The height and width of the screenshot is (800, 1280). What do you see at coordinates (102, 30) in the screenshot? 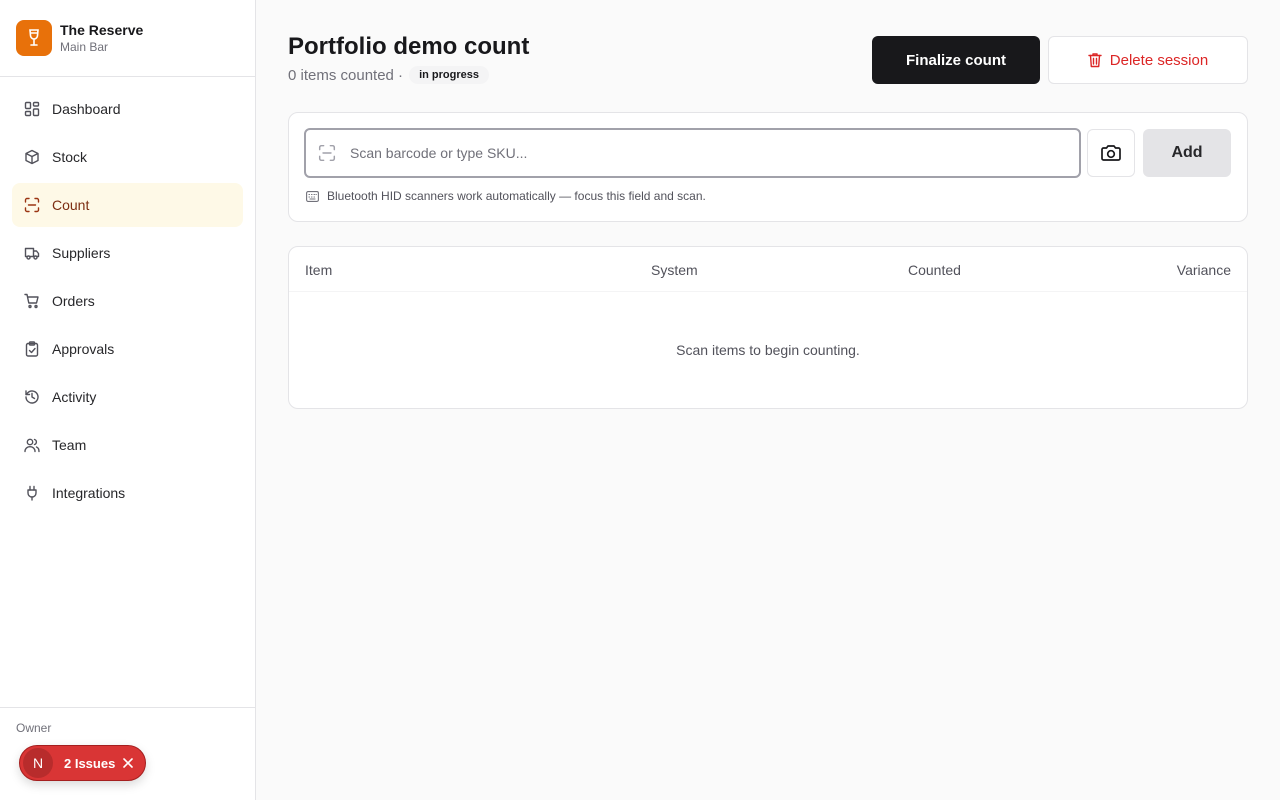
I see `brand-name: The Reserve` at bounding box center [102, 30].